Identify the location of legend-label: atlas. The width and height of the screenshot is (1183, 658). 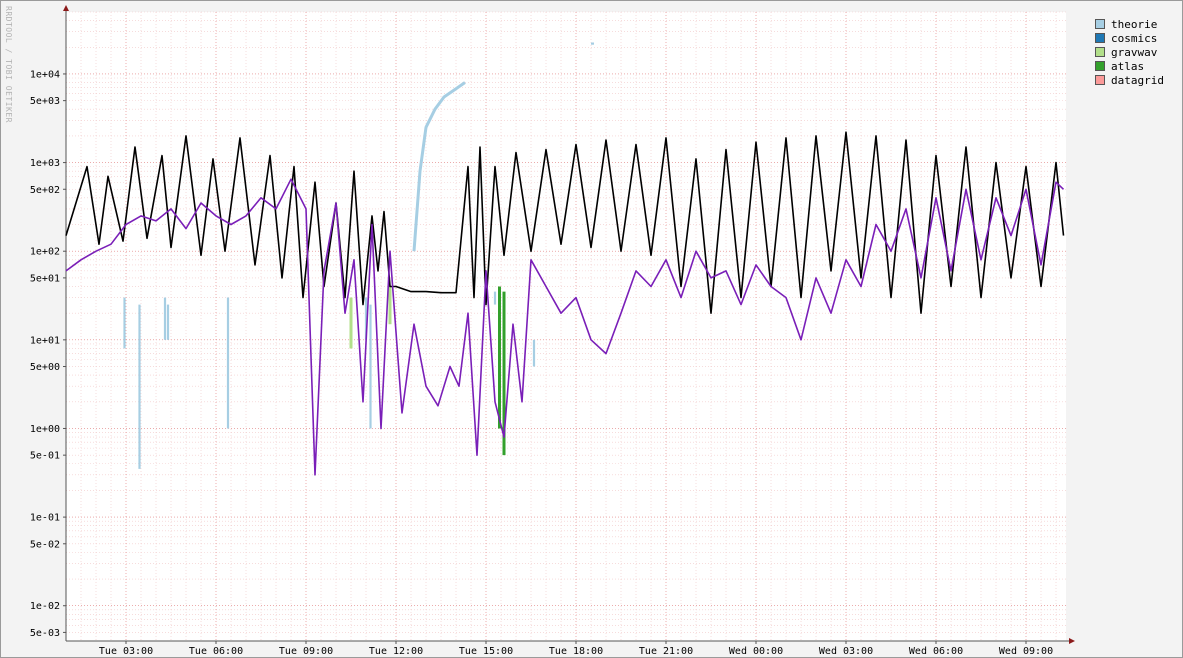
(1128, 66).